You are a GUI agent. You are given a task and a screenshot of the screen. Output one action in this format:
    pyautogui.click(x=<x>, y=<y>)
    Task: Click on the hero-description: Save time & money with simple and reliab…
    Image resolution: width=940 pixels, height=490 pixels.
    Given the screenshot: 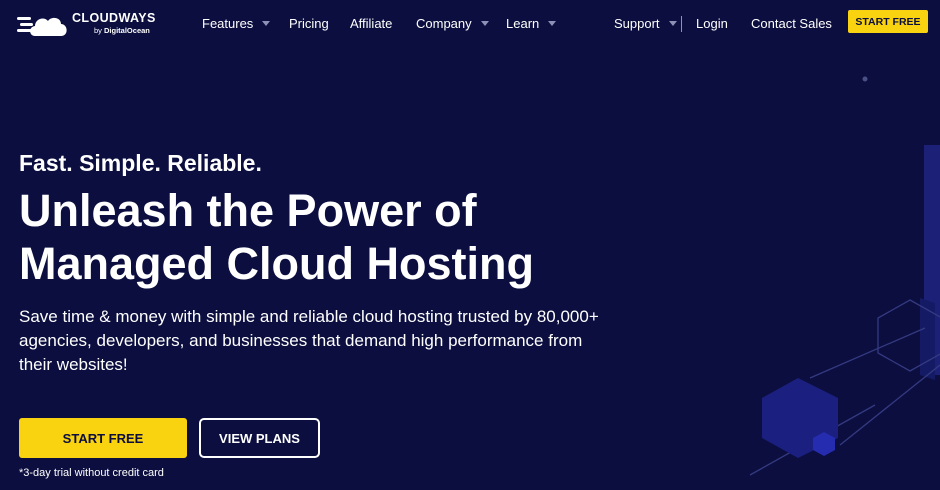 What is the action you would take?
    pyautogui.click(x=309, y=340)
    